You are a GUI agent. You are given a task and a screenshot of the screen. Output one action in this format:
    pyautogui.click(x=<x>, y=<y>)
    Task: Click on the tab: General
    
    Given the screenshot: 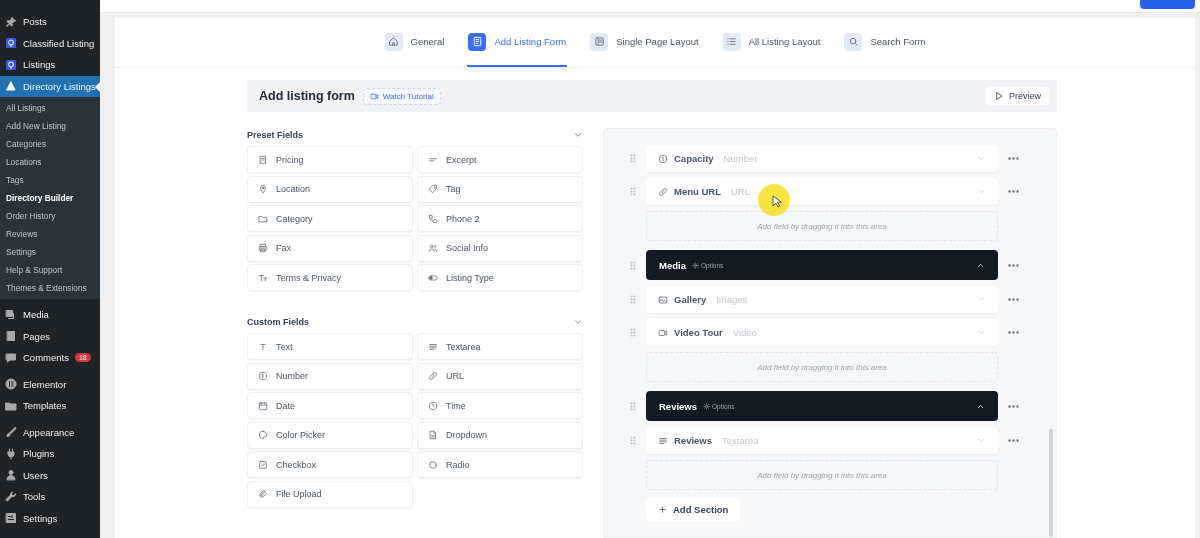 What is the action you would take?
    pyautogui.click(x=414, y=42)
    